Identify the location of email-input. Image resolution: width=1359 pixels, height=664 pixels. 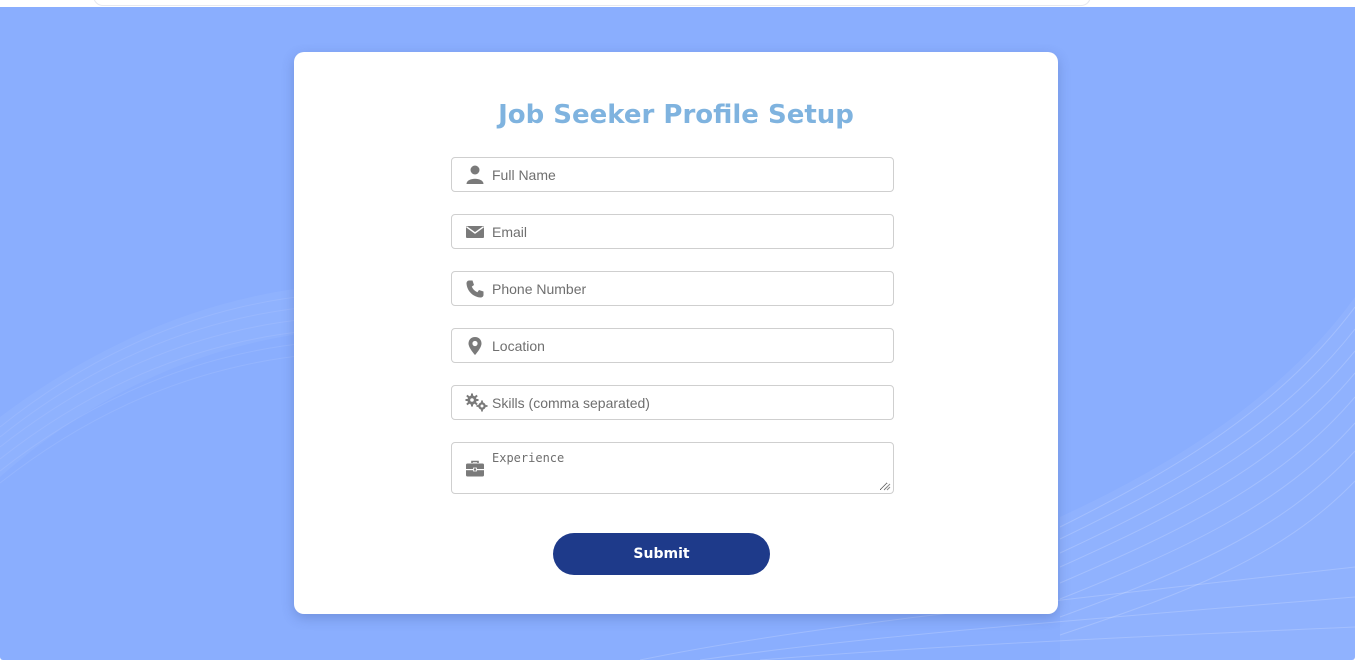
(689, 231).